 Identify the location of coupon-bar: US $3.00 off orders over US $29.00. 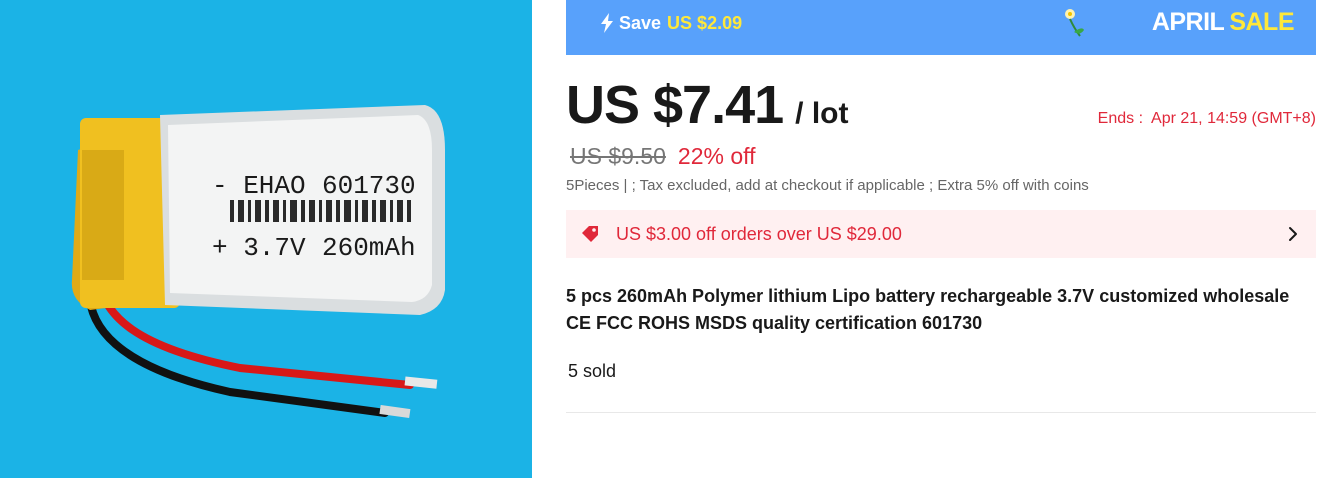
(941, 234).